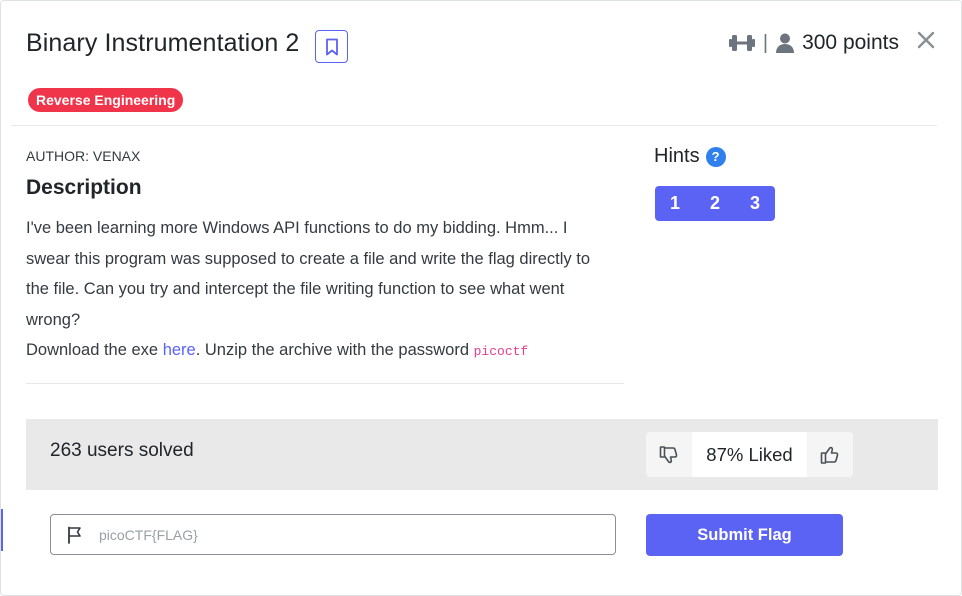 The height and width of the screenshot is (596, 962). I want to click on close-icon, so click(926, 40).